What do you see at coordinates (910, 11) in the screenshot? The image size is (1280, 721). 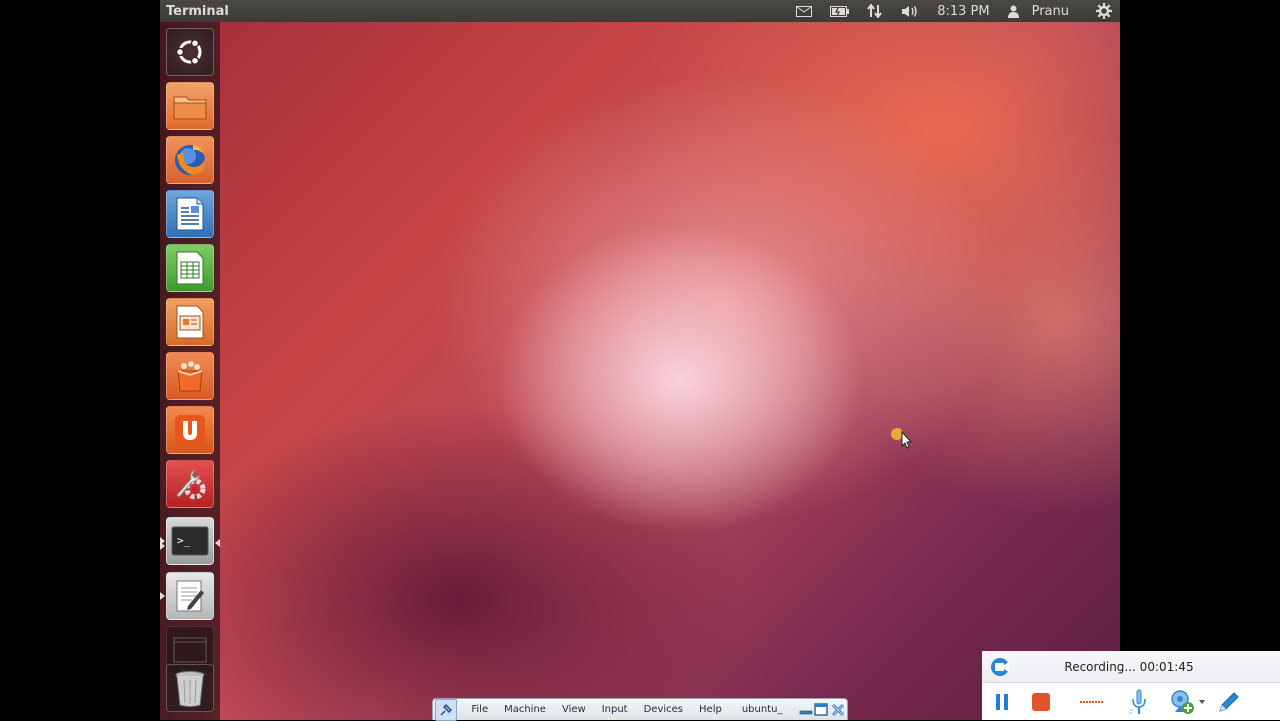 I see `volume-icon` at bounding box center [910, 11].